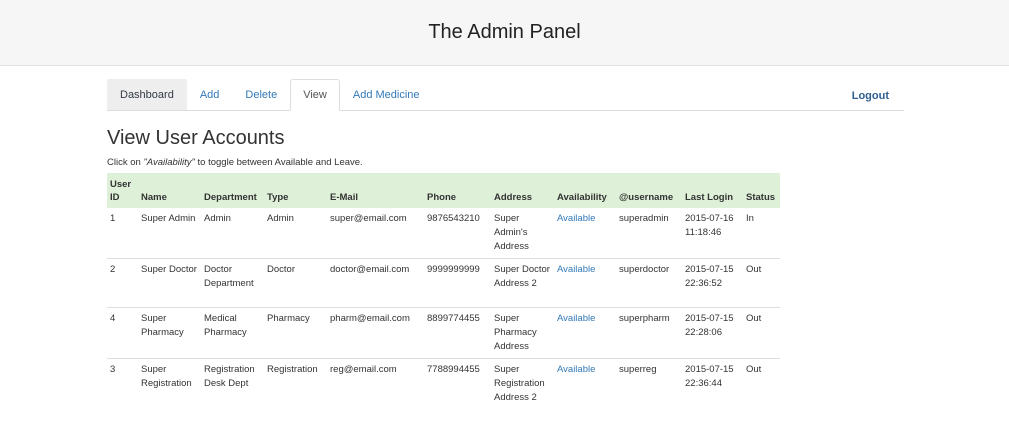  I want to click on col-availability: Availability, so click(582, 197).